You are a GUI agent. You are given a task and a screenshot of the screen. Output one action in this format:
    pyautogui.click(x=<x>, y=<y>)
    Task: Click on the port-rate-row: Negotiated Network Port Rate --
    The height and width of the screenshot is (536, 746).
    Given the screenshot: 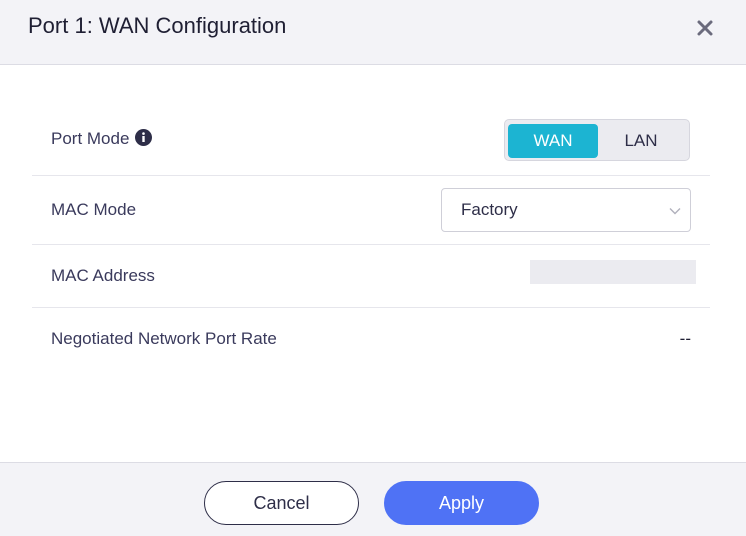 What is the action you would take?
    pyautogui.click(x=371, y=339)
    